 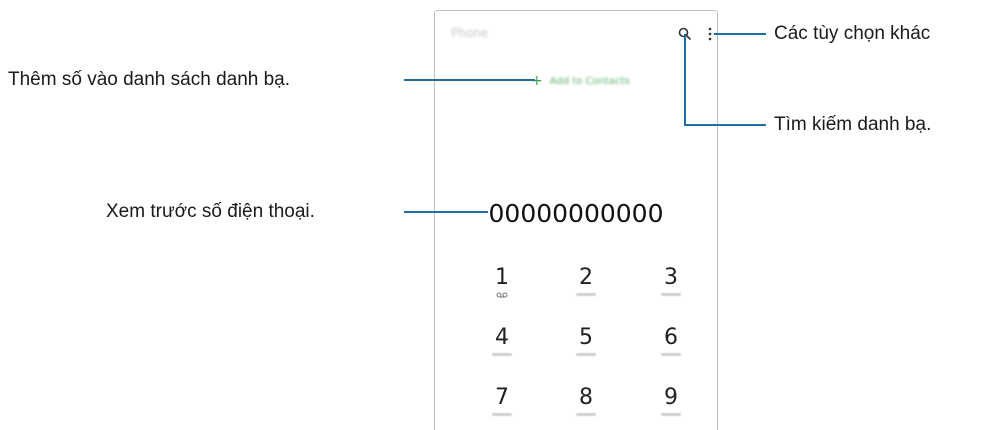 I want to click on key-2: 2, so click(x=586, y=281).